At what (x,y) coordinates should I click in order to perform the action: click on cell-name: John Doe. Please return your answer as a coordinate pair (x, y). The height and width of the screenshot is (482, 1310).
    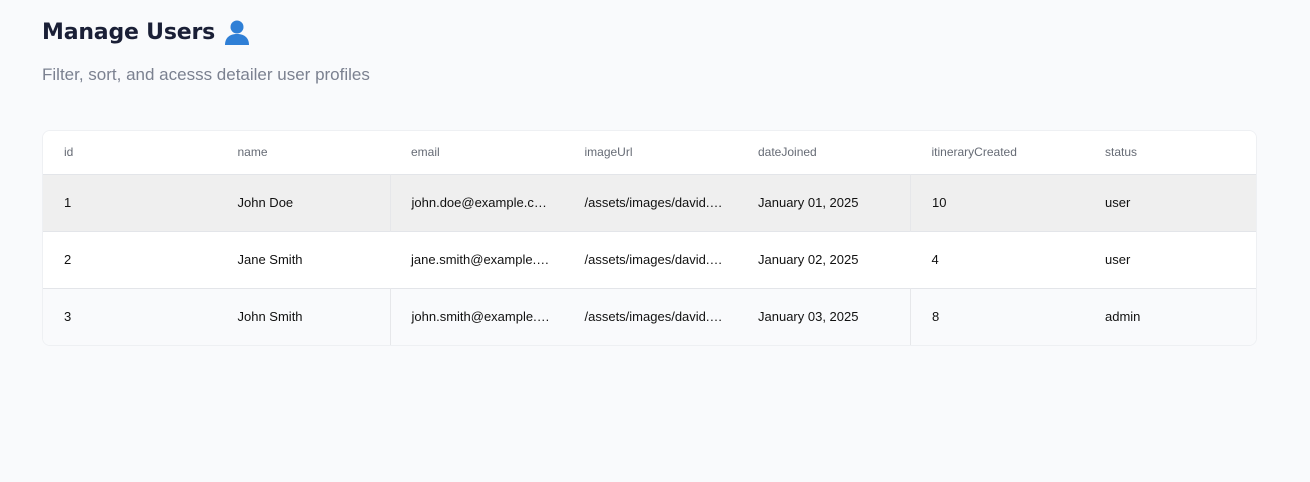
    Looking at the image, I should click on (265, 202).